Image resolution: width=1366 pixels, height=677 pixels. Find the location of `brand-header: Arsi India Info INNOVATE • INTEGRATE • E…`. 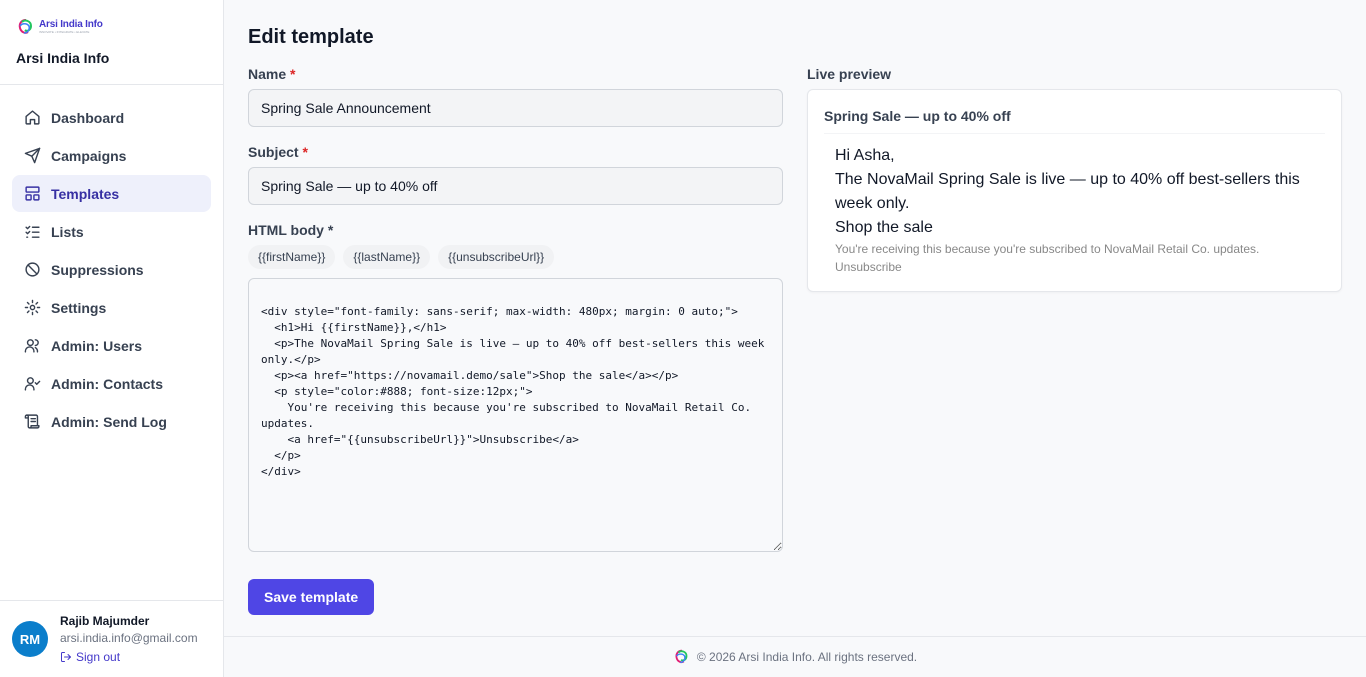

brand-header: Arsi India Info INNOVATE • INTEGRATE • E… is located at coordinates (111, 42).